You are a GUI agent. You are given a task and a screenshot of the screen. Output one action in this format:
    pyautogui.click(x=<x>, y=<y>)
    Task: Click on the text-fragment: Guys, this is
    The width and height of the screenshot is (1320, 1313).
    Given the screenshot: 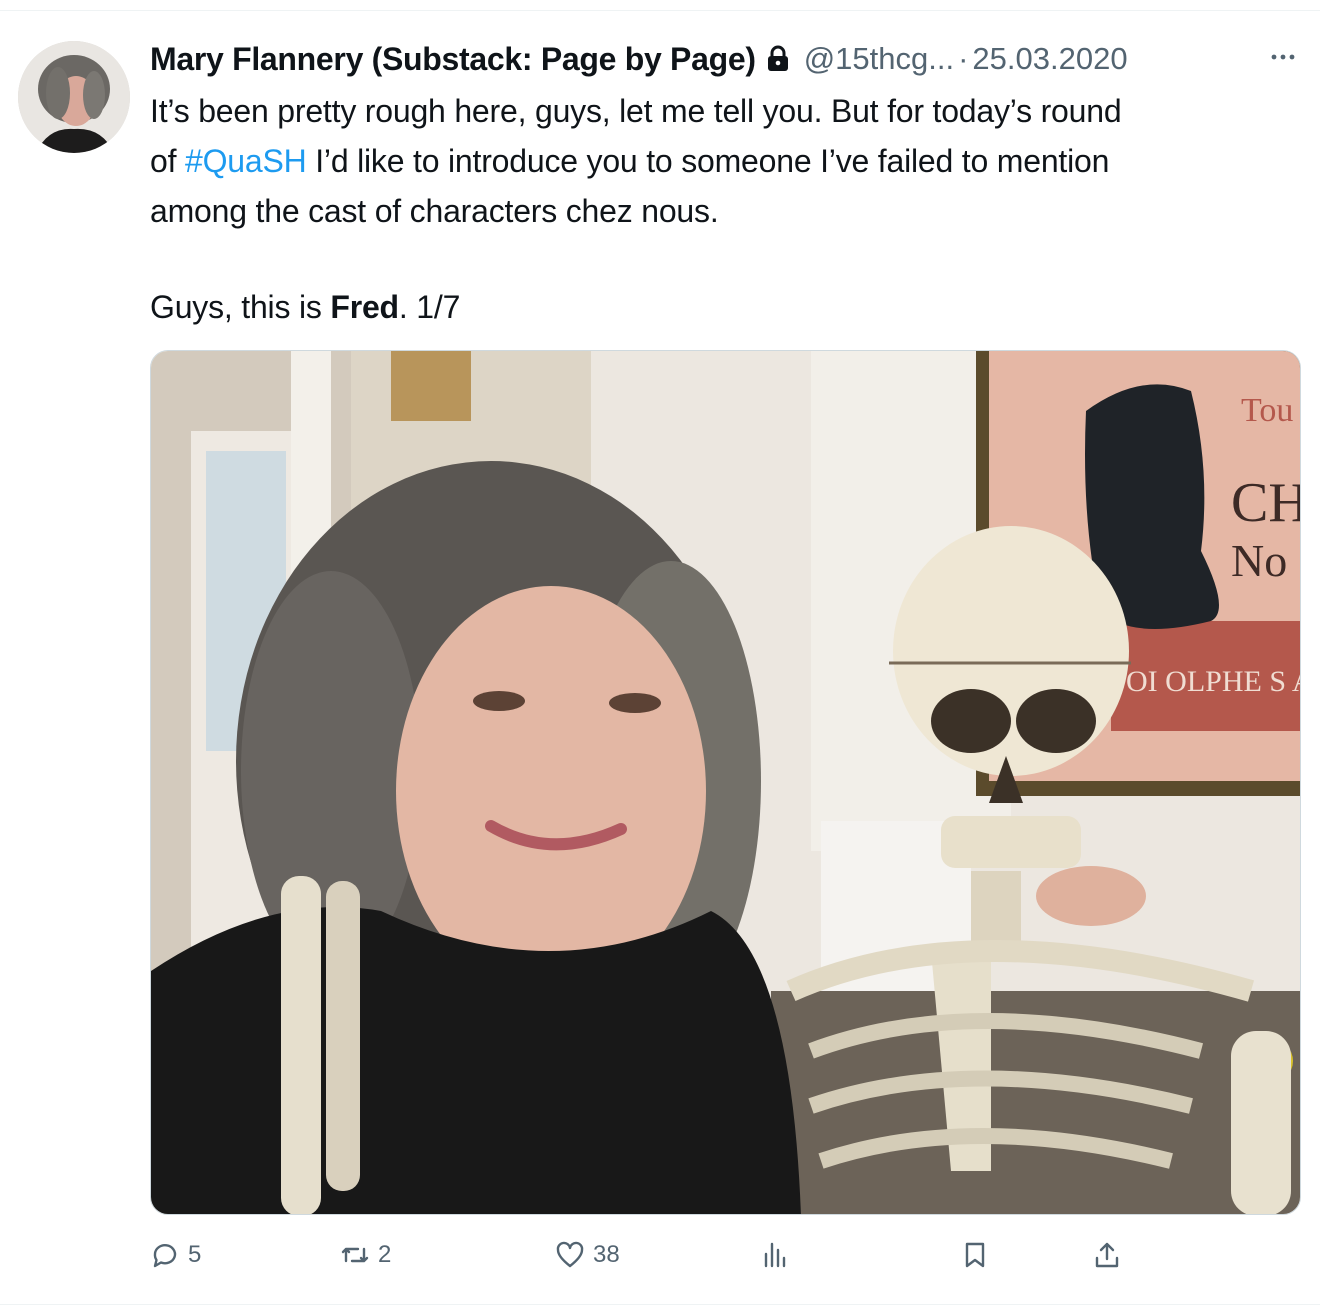 What is the action you would take?
    pyautogui.click(x=240, y=307)
    